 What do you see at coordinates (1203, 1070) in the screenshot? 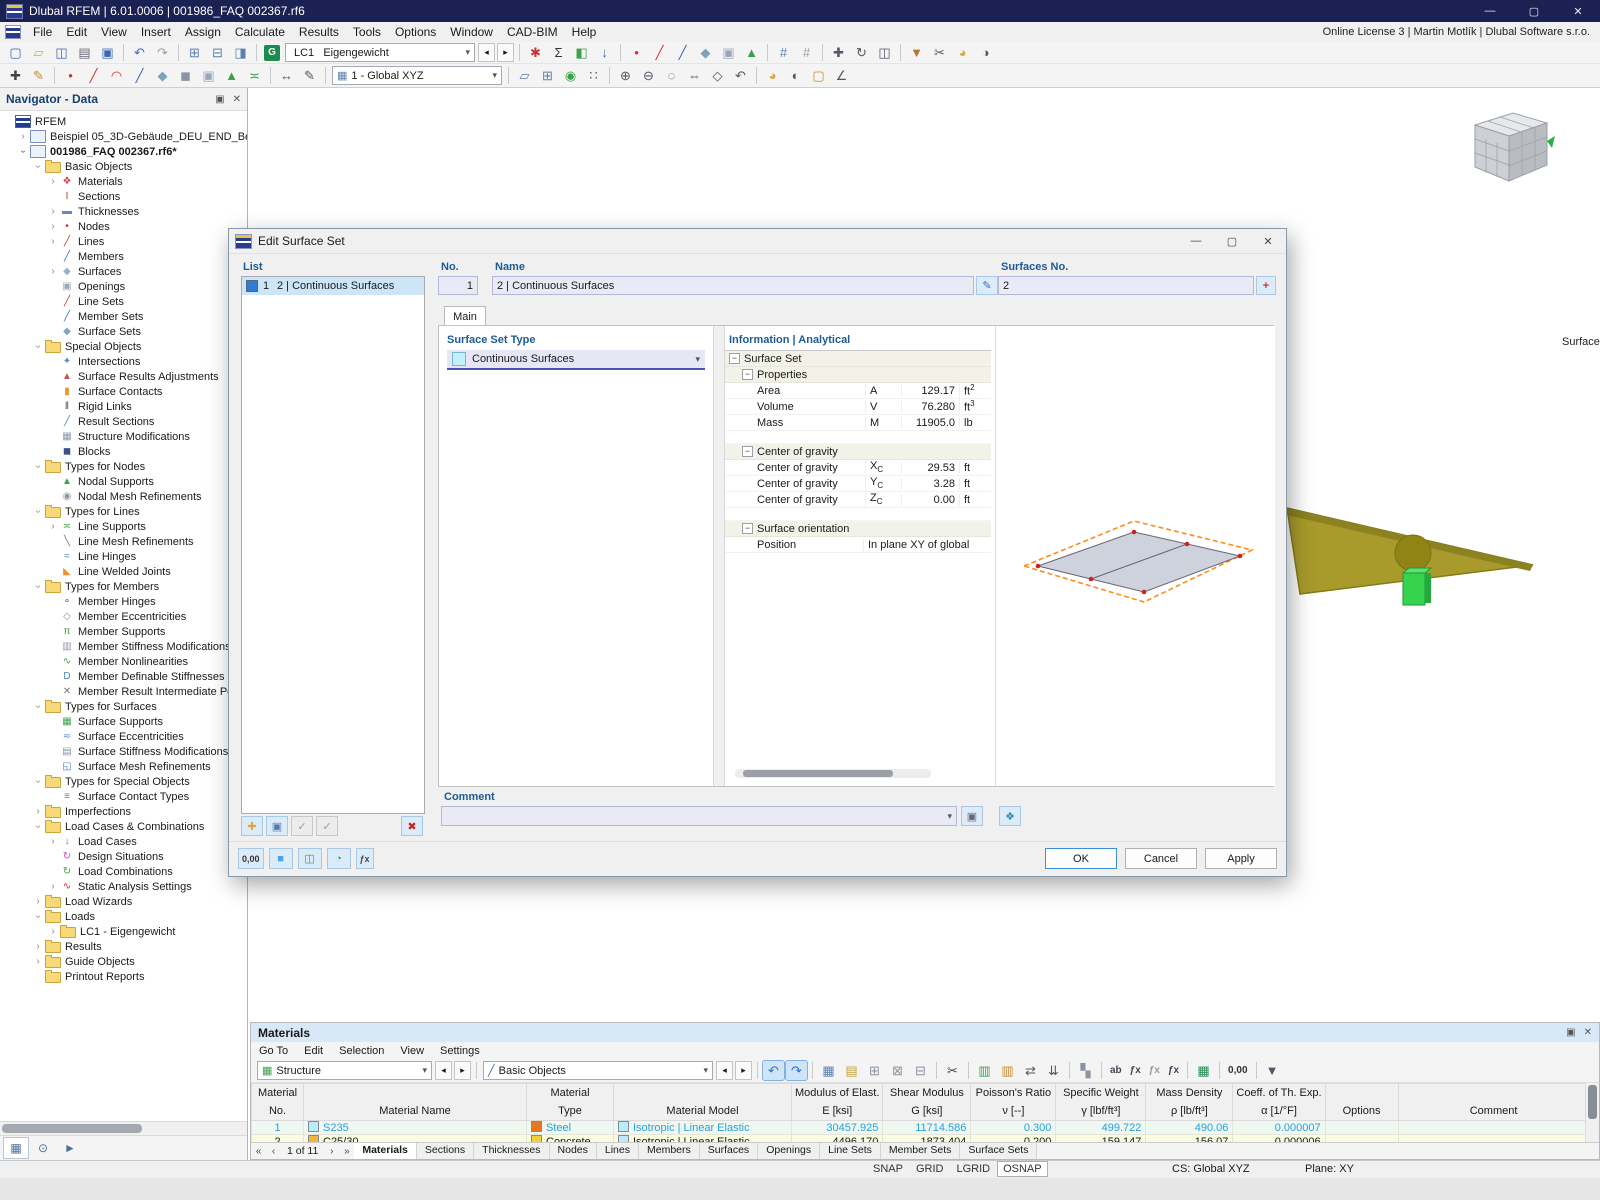
I see `export-excel-icon: ▦` at bounding box center [1203, 1070].